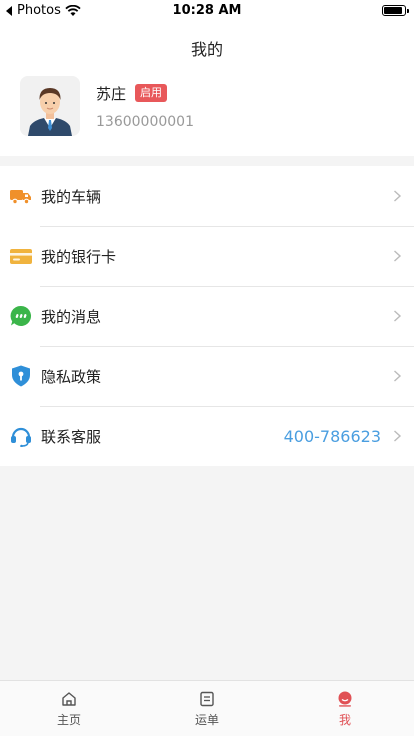 This screenshot has height=736, width=414. What do you see at coordinates (69, 708) in the screenshot?
I see `tab-home: 主页` at bounding box center [69, 708].